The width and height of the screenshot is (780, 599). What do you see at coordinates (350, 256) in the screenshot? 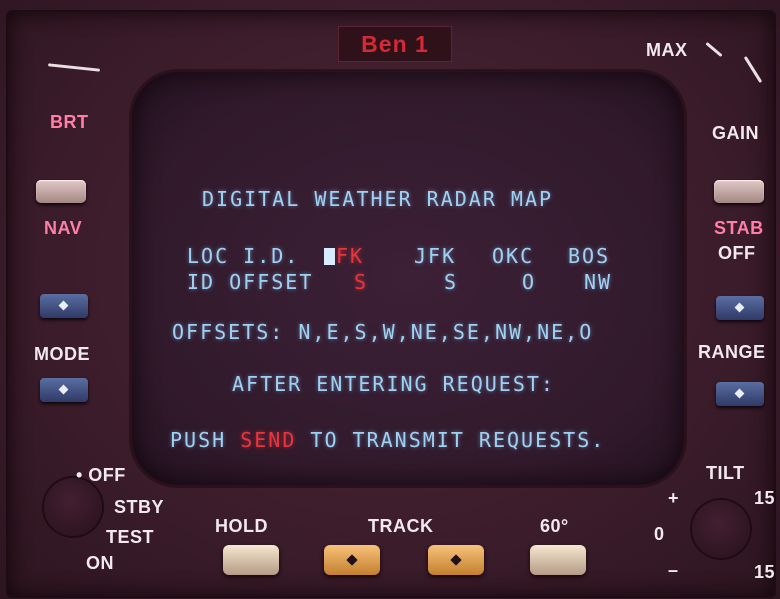
I see `loc-value-1: FK` at bounding box center [350, 256].